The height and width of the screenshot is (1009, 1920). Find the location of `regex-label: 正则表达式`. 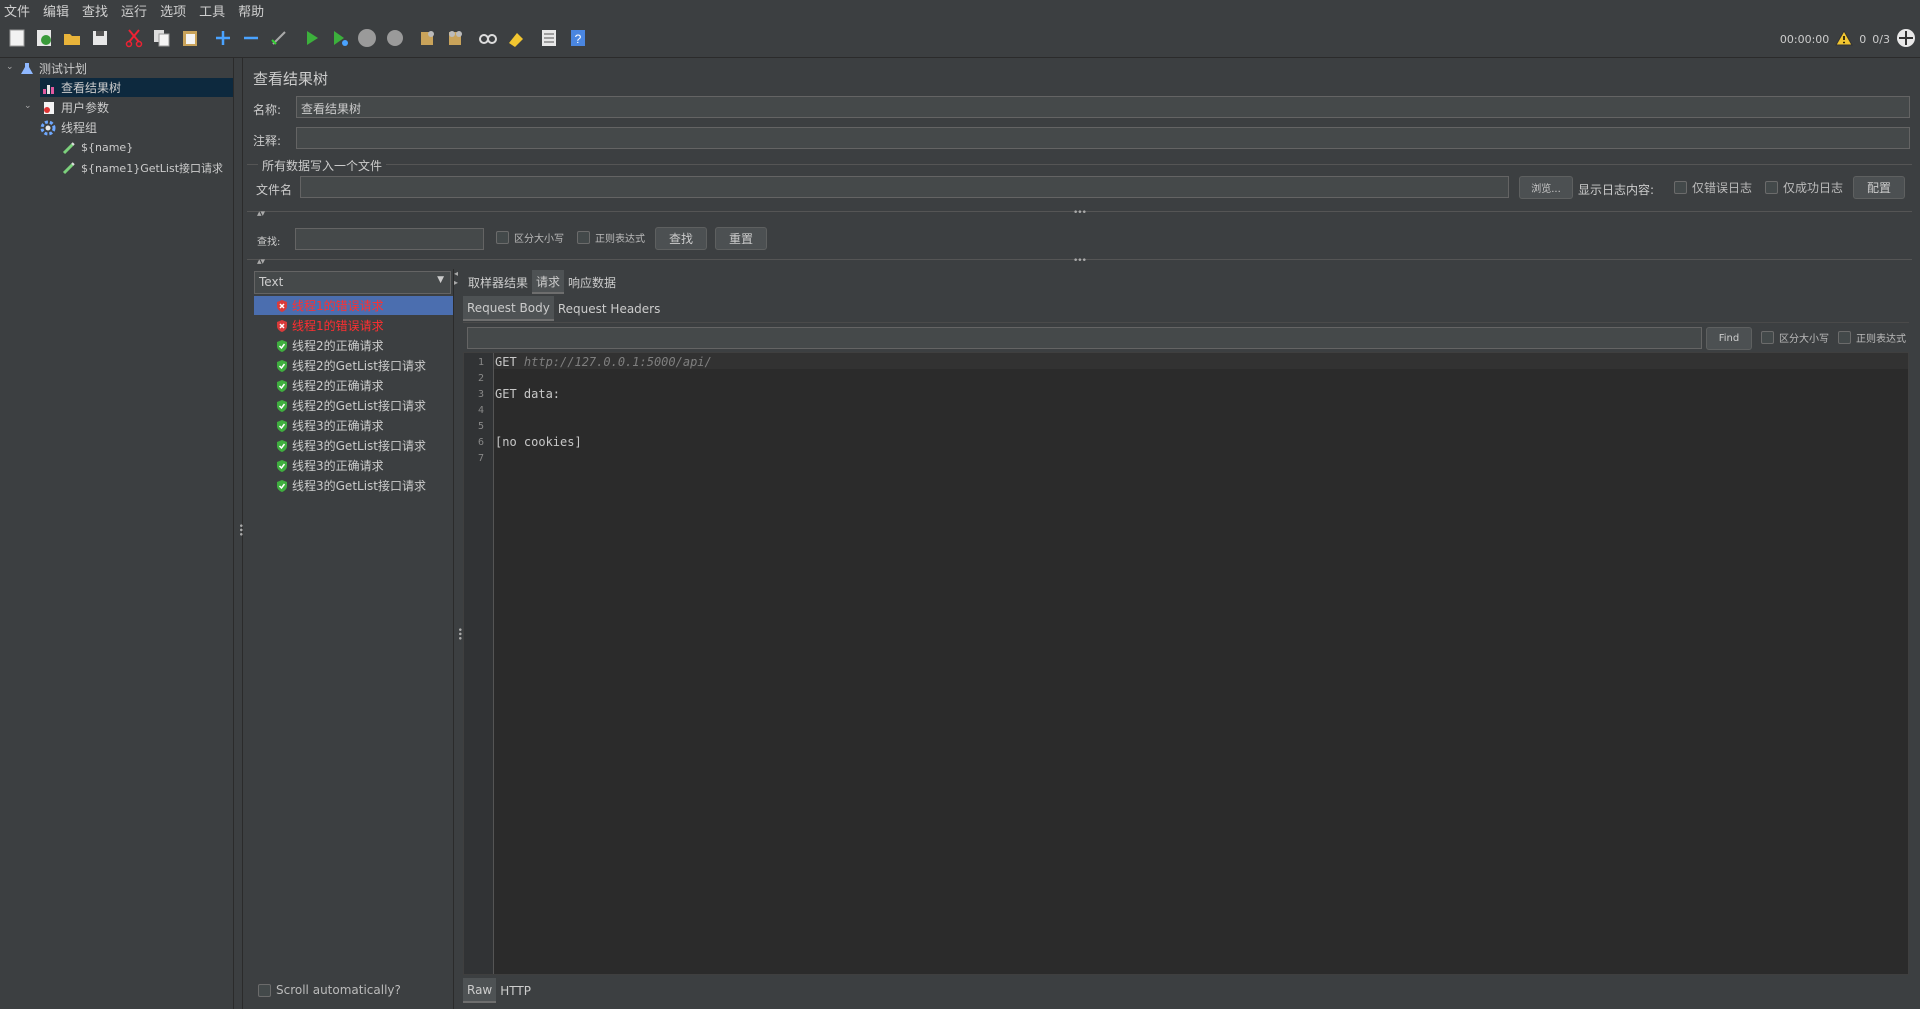

regex-label: 正则表达式 is located at coordinates (620, 239).